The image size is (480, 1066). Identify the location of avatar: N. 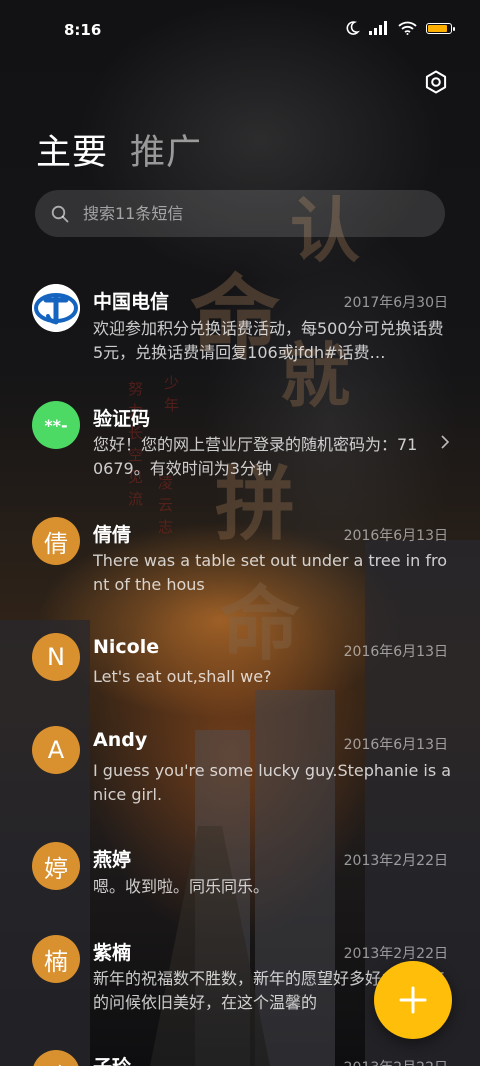
(56, 657).